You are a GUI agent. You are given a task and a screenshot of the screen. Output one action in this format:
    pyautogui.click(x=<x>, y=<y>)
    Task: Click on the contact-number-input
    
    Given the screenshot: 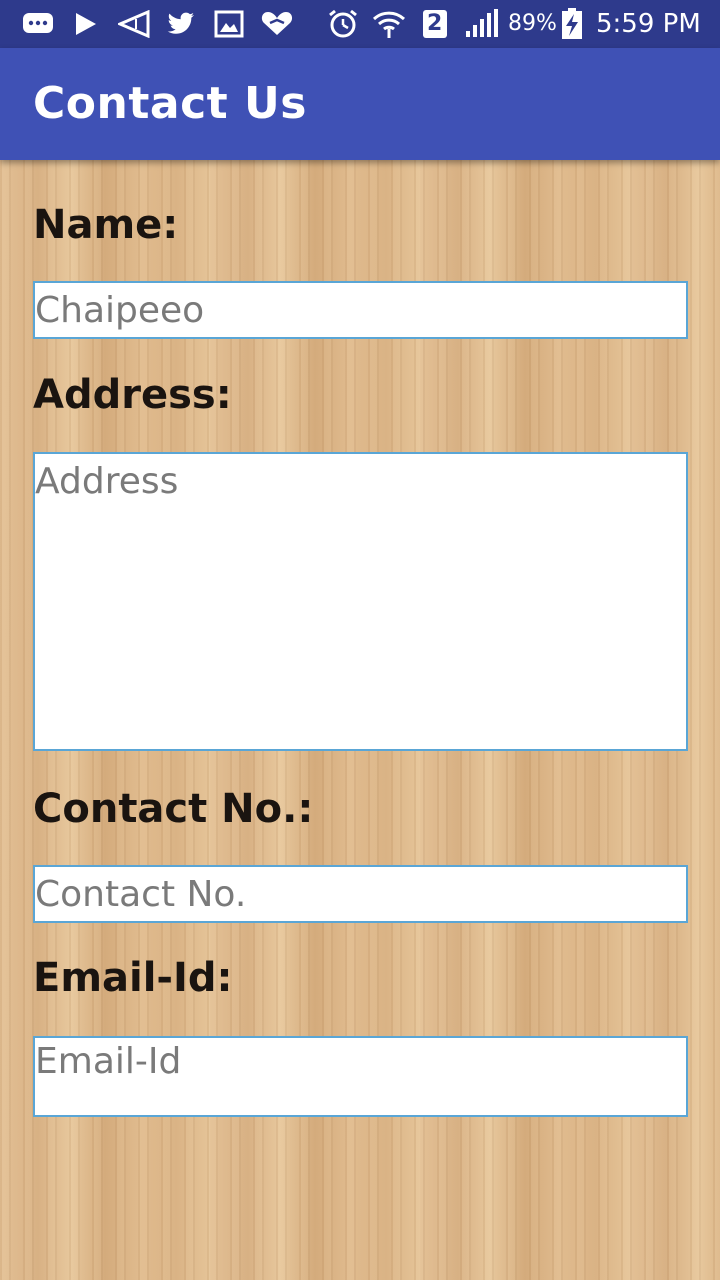 What is the action you would take?
    pyautogui.click(x=360, y=894)
    